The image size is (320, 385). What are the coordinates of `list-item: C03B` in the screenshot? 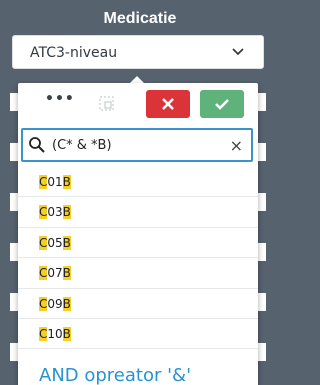 It's located at (138, 212).